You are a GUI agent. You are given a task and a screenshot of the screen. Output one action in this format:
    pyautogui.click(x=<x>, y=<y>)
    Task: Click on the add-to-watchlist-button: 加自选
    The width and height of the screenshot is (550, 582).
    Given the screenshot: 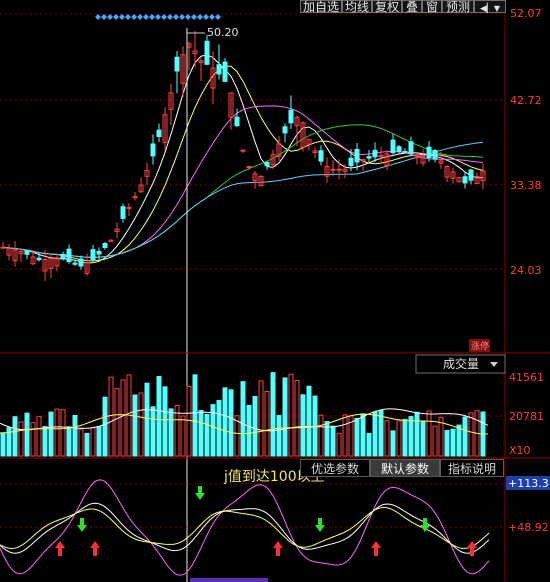 What is the action you would take?
    pyautogui.click(x=321, y=7)
    